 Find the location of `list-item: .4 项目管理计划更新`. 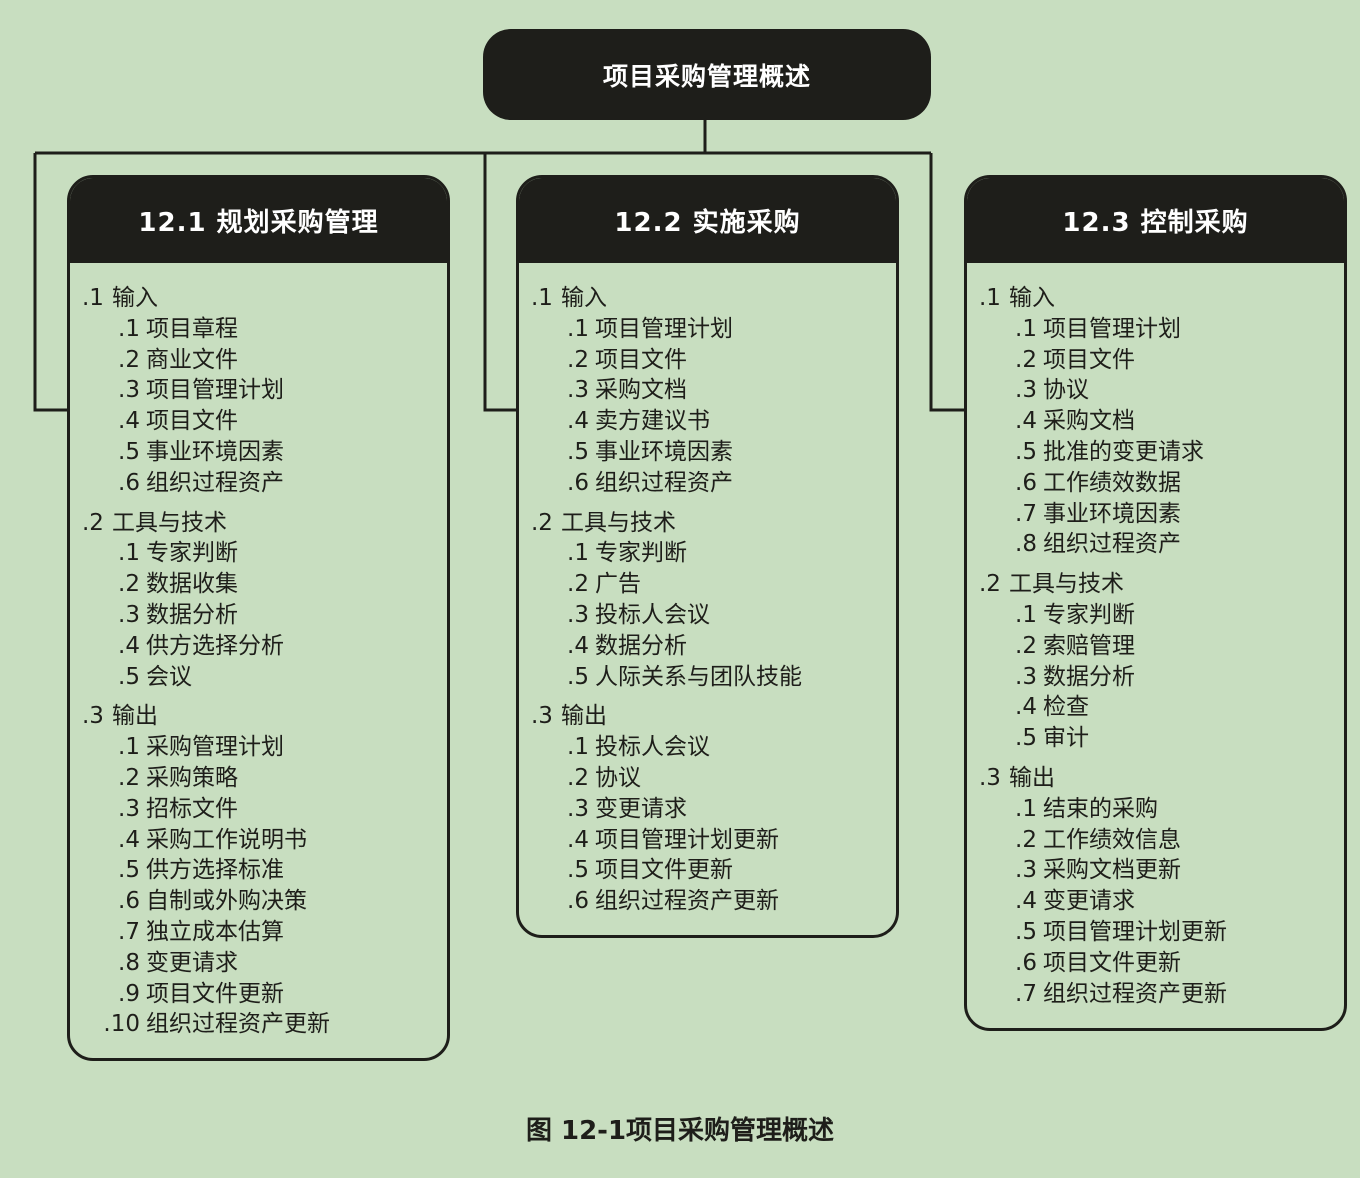

list-item: .4 项目管理计划更新 is located at coordinates (707, 840).